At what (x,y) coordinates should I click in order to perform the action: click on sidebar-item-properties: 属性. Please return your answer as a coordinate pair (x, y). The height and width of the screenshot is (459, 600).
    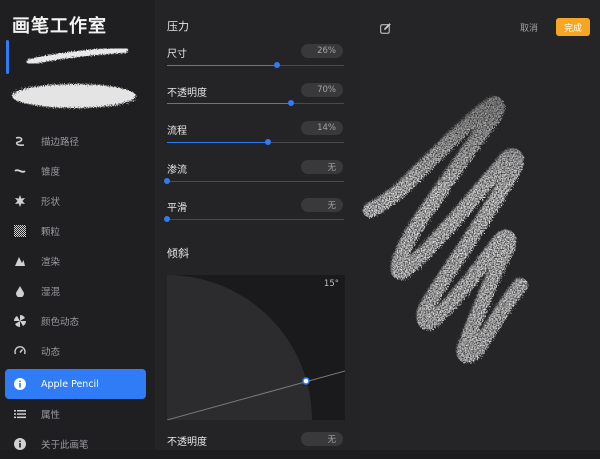
    Looking at the image, I should click on (75, 414).